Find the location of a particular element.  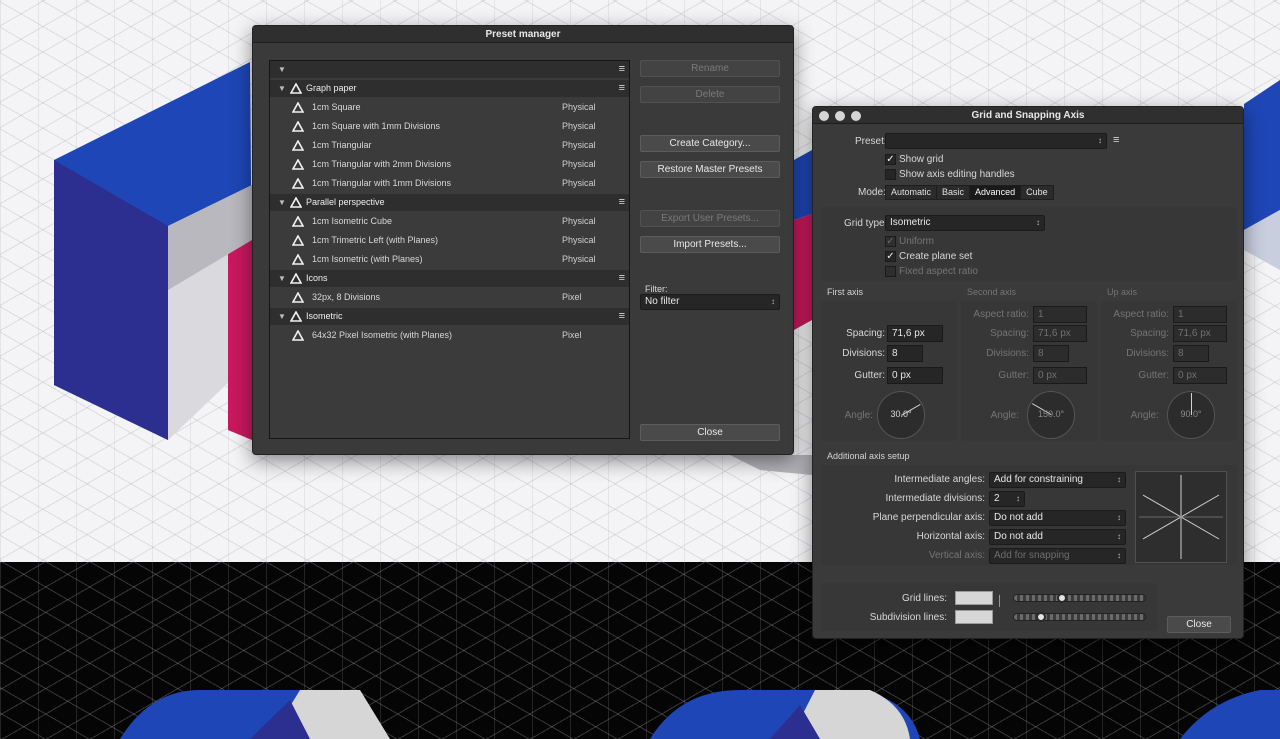

angle-dial: 150.0° is located at coordinates (1051, 415).